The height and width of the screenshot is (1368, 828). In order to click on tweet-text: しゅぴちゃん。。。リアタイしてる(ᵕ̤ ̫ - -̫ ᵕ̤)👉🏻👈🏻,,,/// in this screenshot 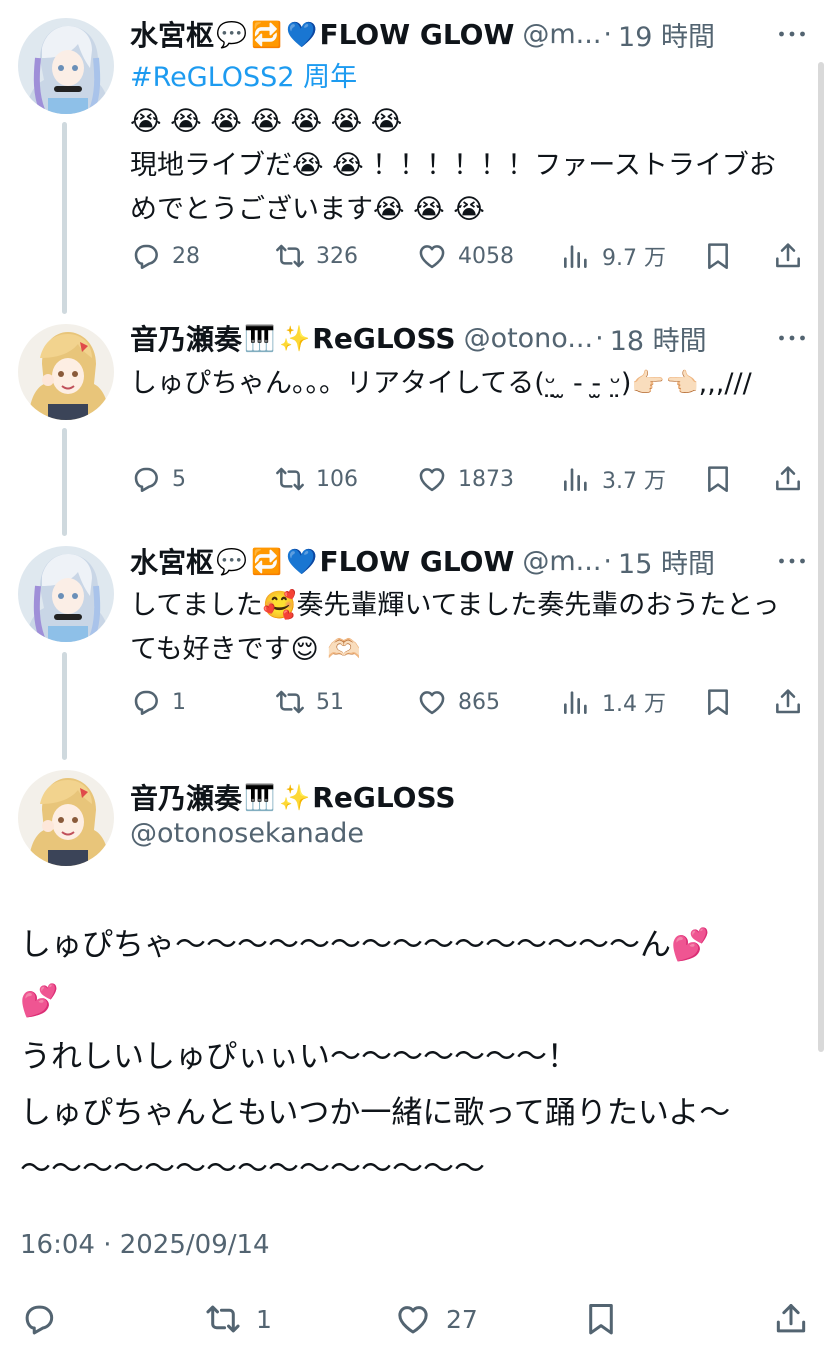, I will do `click(441, 383)`.